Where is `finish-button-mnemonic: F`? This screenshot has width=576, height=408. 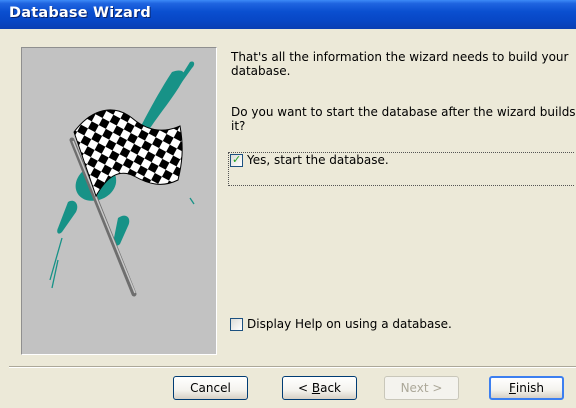 finish-button-mnemonic: F is located at coordinates (512, 388).